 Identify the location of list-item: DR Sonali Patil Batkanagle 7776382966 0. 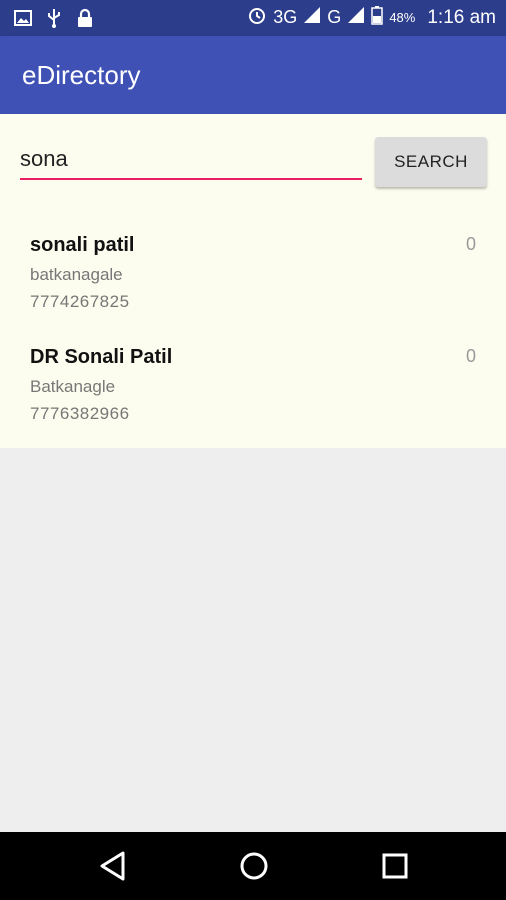
(253, 392).